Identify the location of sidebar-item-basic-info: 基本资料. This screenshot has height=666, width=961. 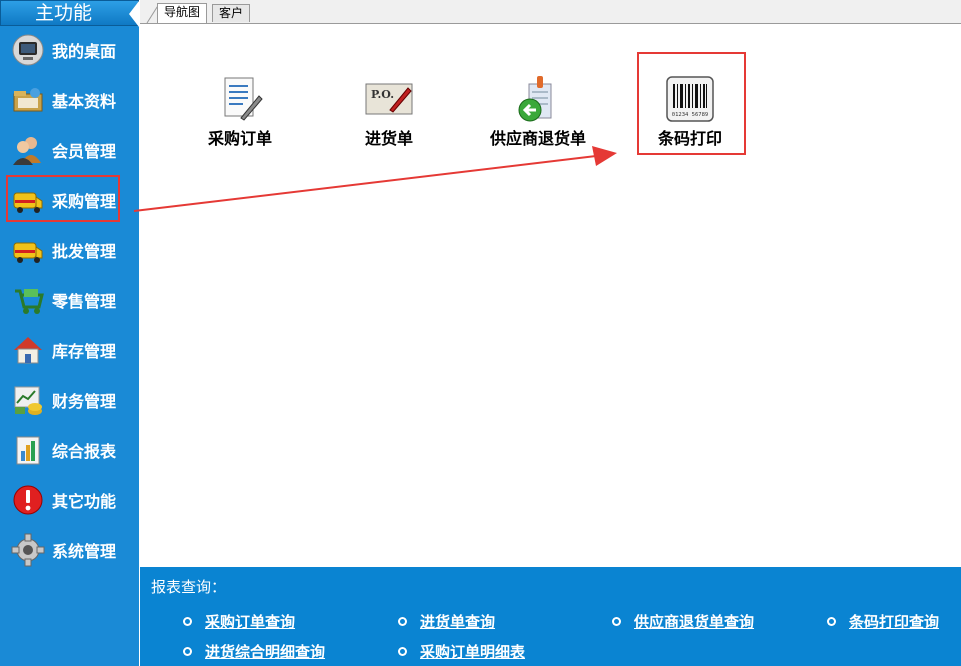
(69, 100).